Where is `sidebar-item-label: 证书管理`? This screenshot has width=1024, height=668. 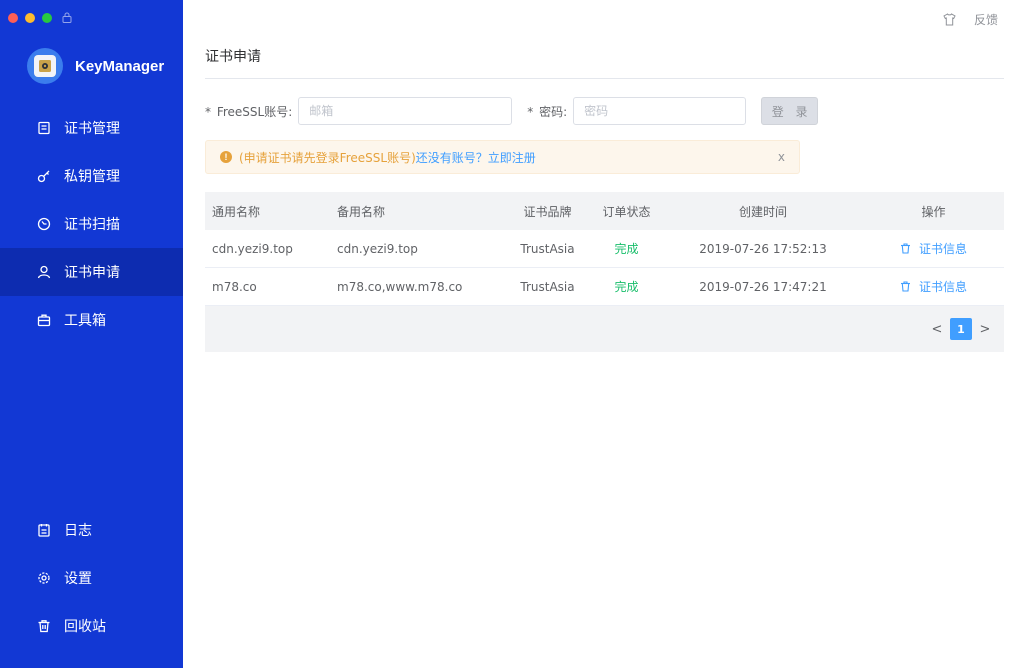
sidebar-item-label: 证书管理 is located at coordinates (92, 129).